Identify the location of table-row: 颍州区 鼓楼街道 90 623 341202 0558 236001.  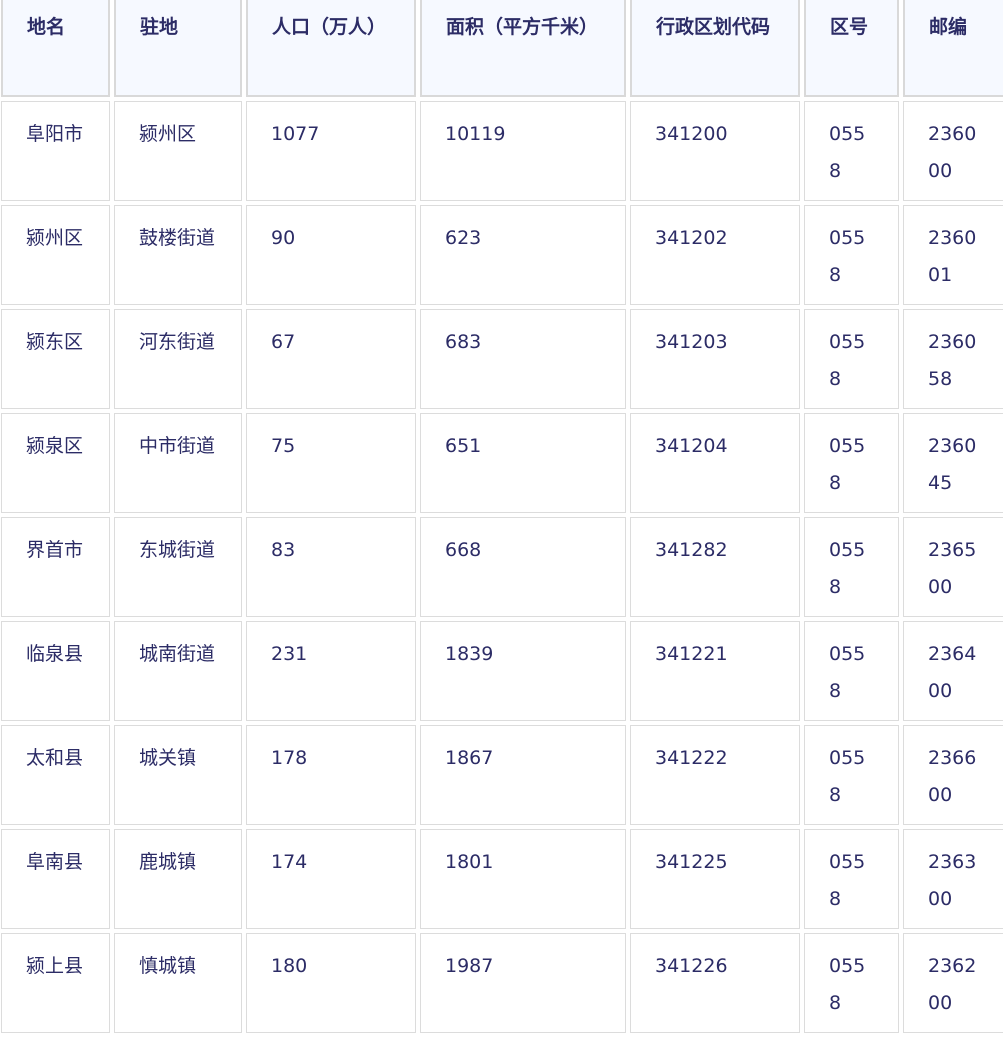
(502, 255).